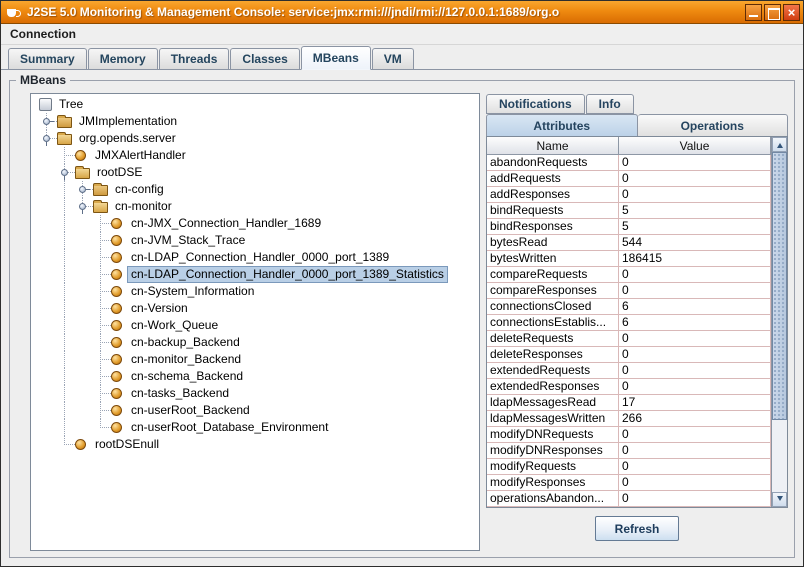 This screenshot has height=567, width=804. Describe the element at coordinates (143, 206) in the screenshot. I see `tree-node-label: cn-monitor` at that location.